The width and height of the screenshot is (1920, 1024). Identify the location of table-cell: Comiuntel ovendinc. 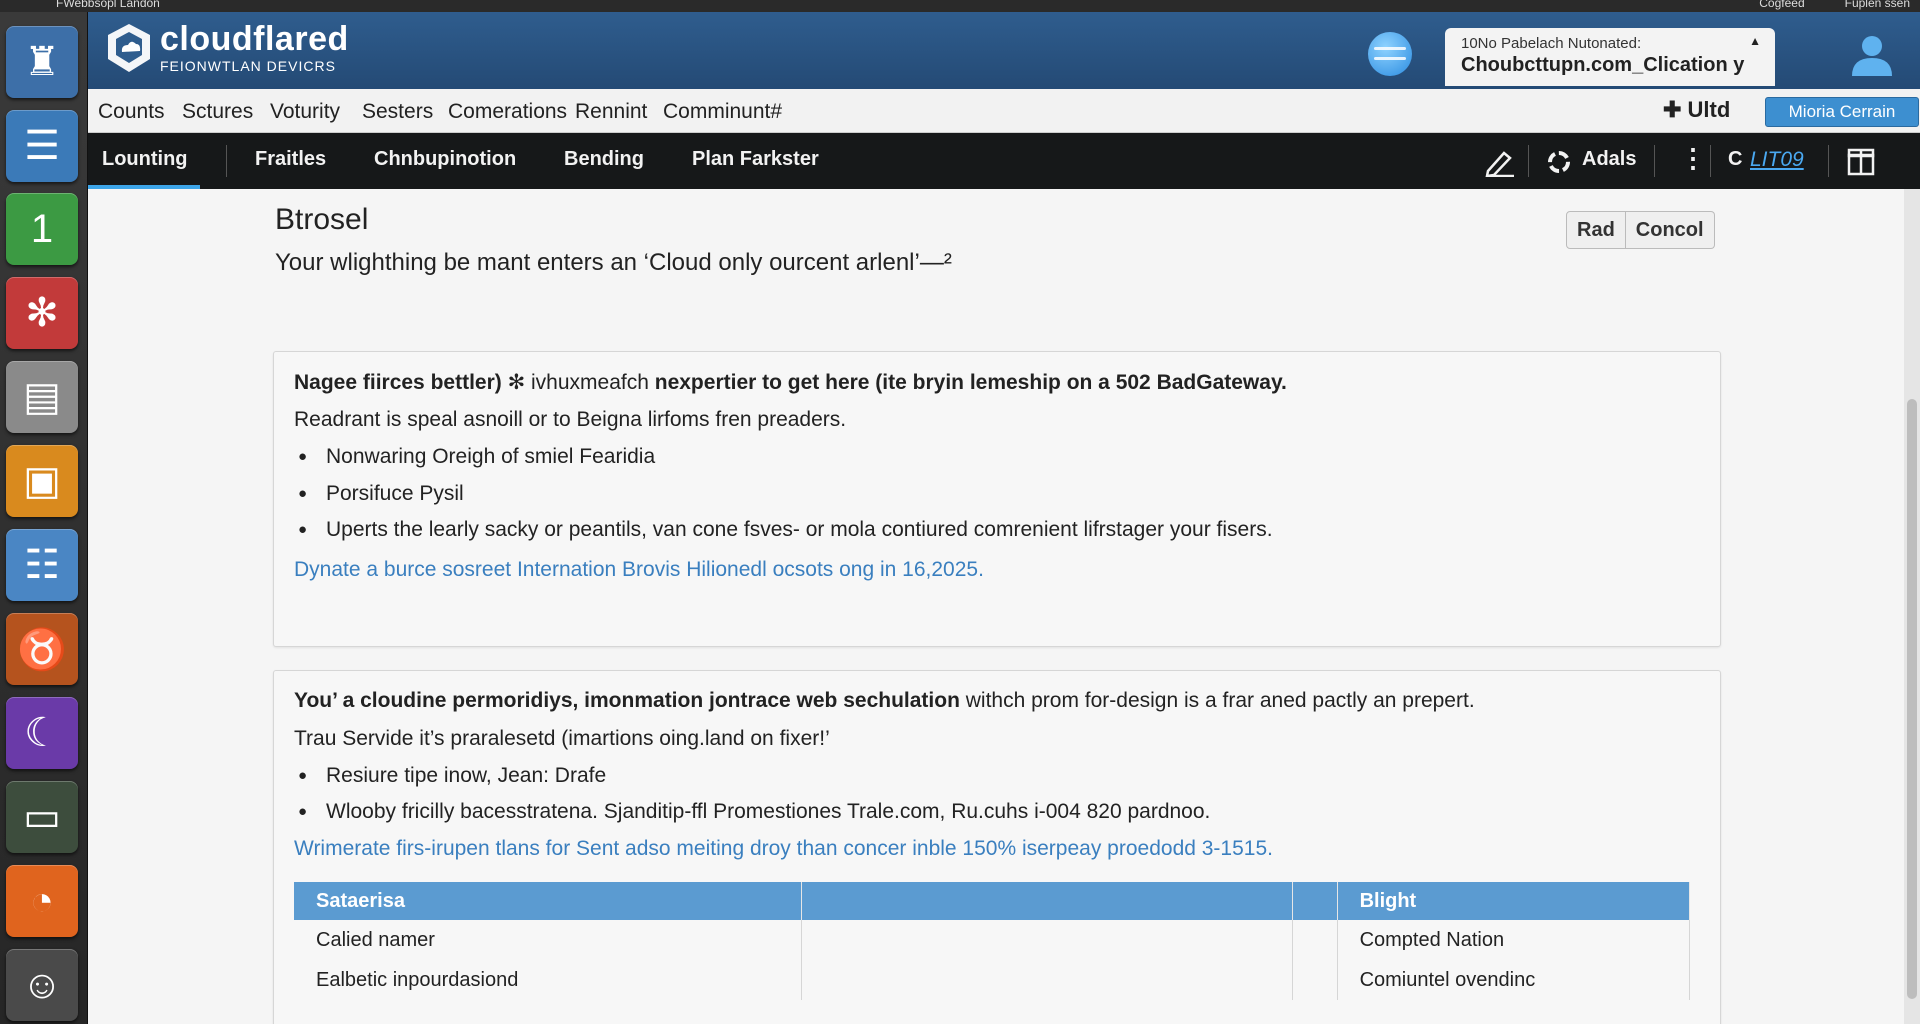
(1514, 980).